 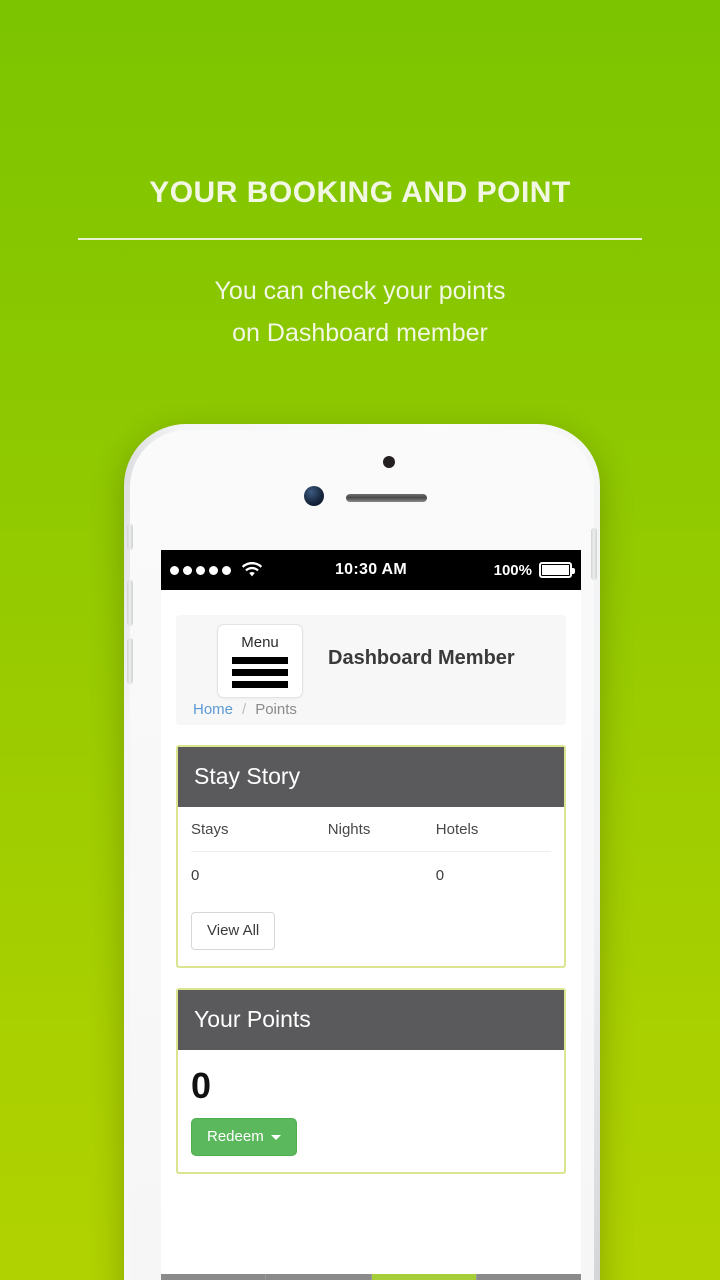 What do you see at coordinates (235, 1136) in the screenshot?
I see `redeem-button-label: Redeem` at bounding box center [235, 1136].